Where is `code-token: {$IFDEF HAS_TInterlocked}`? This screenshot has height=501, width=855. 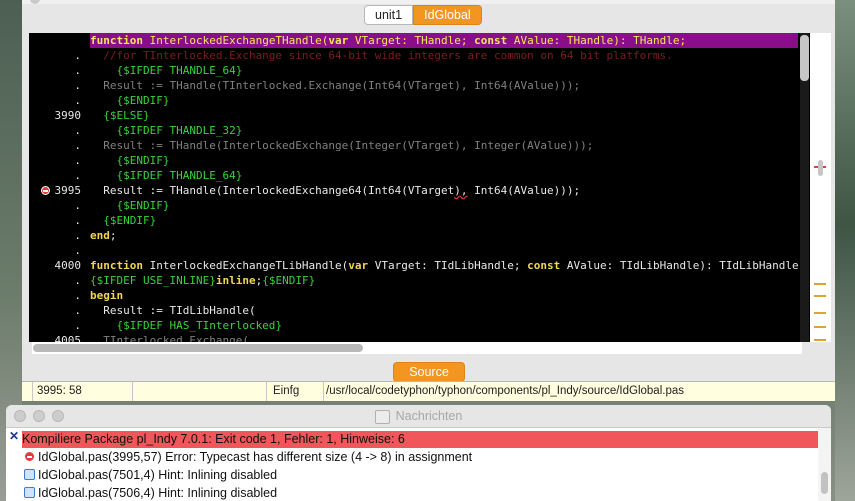 code-token: {$IFDEF HAS_TInterlocked} is located at coordinates (186, 325).